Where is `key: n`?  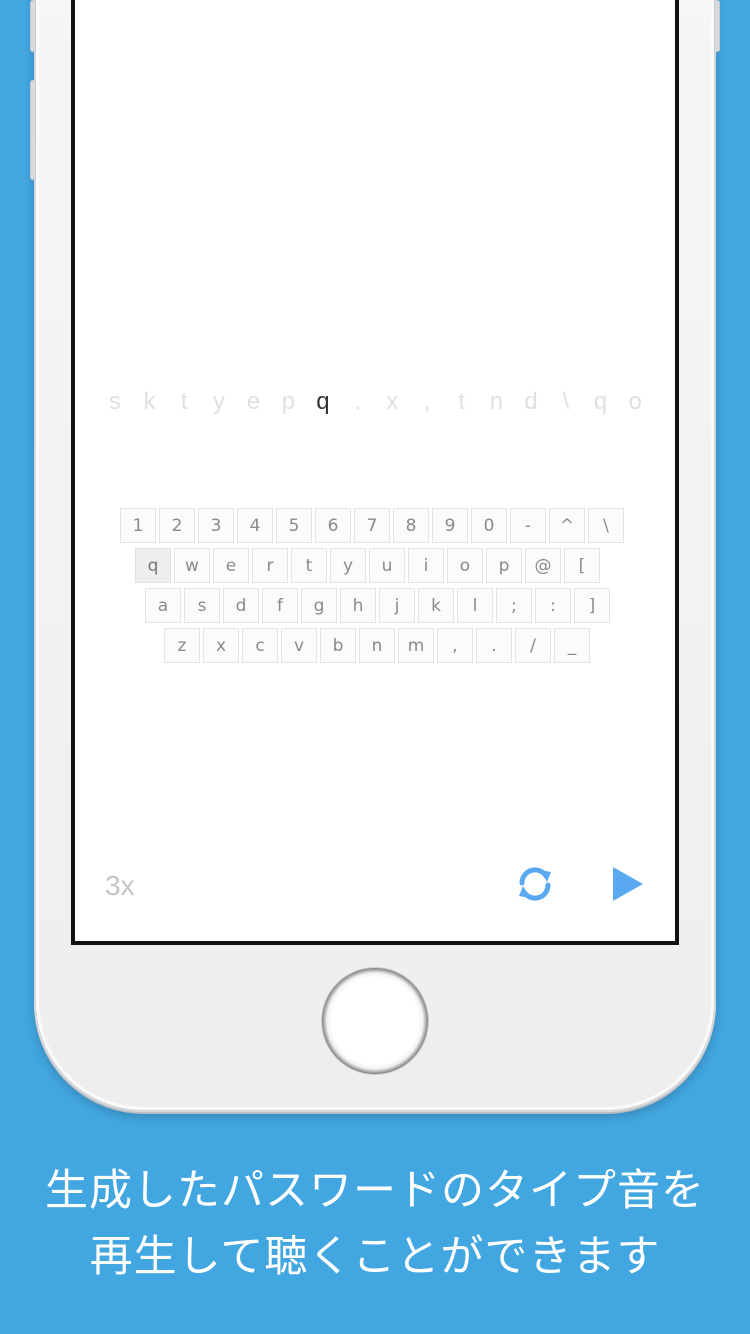
key: n is located at coordinates (377, 645).